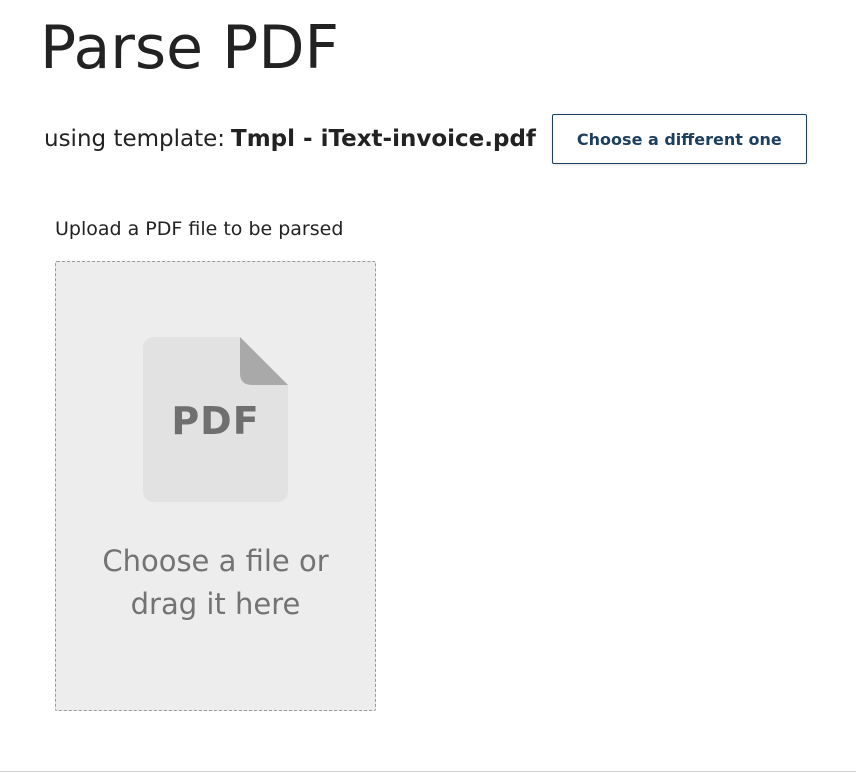  Describe the element at coordinates (679, 139) in the screenshot. I see `choose-different-template-button: Choose a different one` at that location.